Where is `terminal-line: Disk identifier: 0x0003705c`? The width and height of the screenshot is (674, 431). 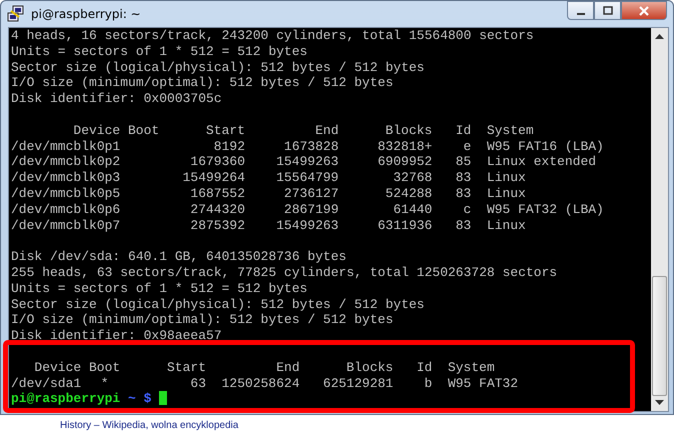
terminal-line: Disk identifier: 0x0003705c is located at coordinates (117, 99).